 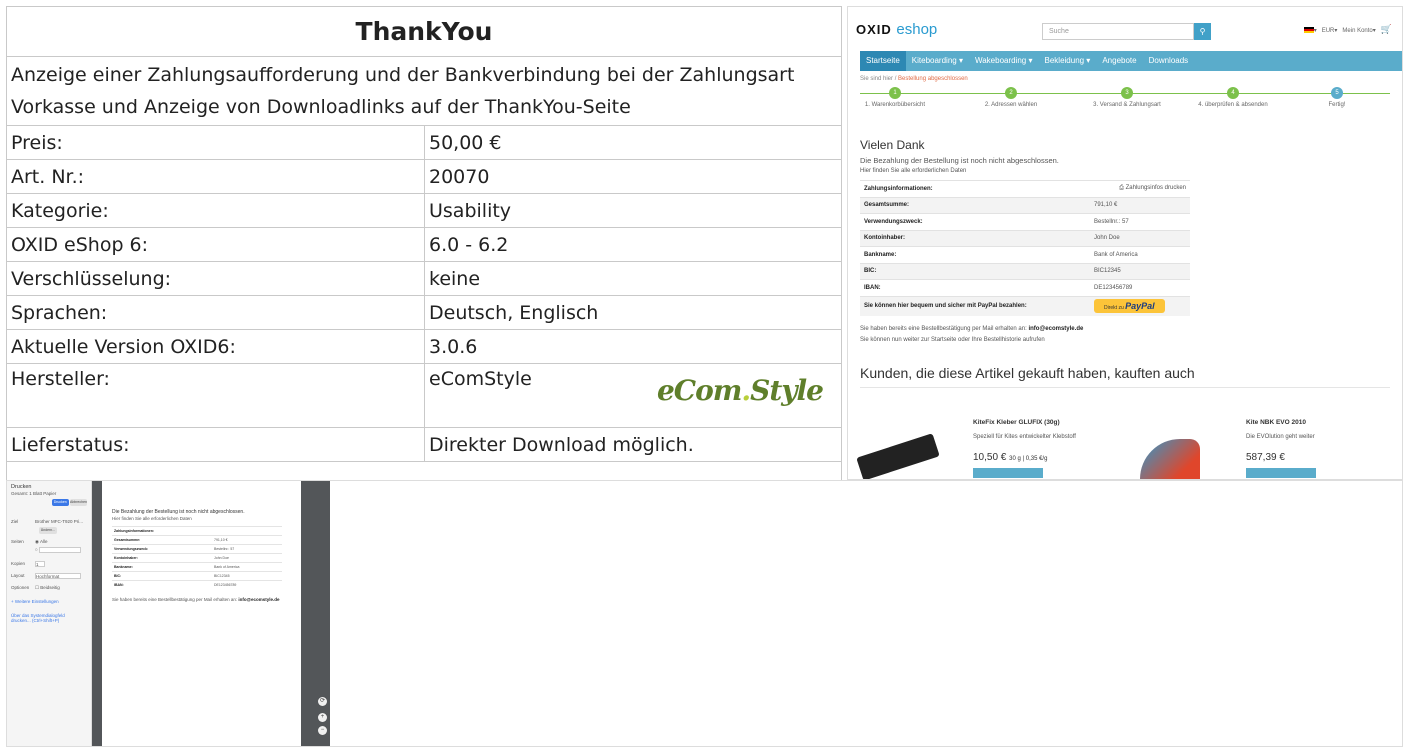 I want to click on product-name: KiteFix Kleber GLUFIX (30g), so click(x=1016, y=422).